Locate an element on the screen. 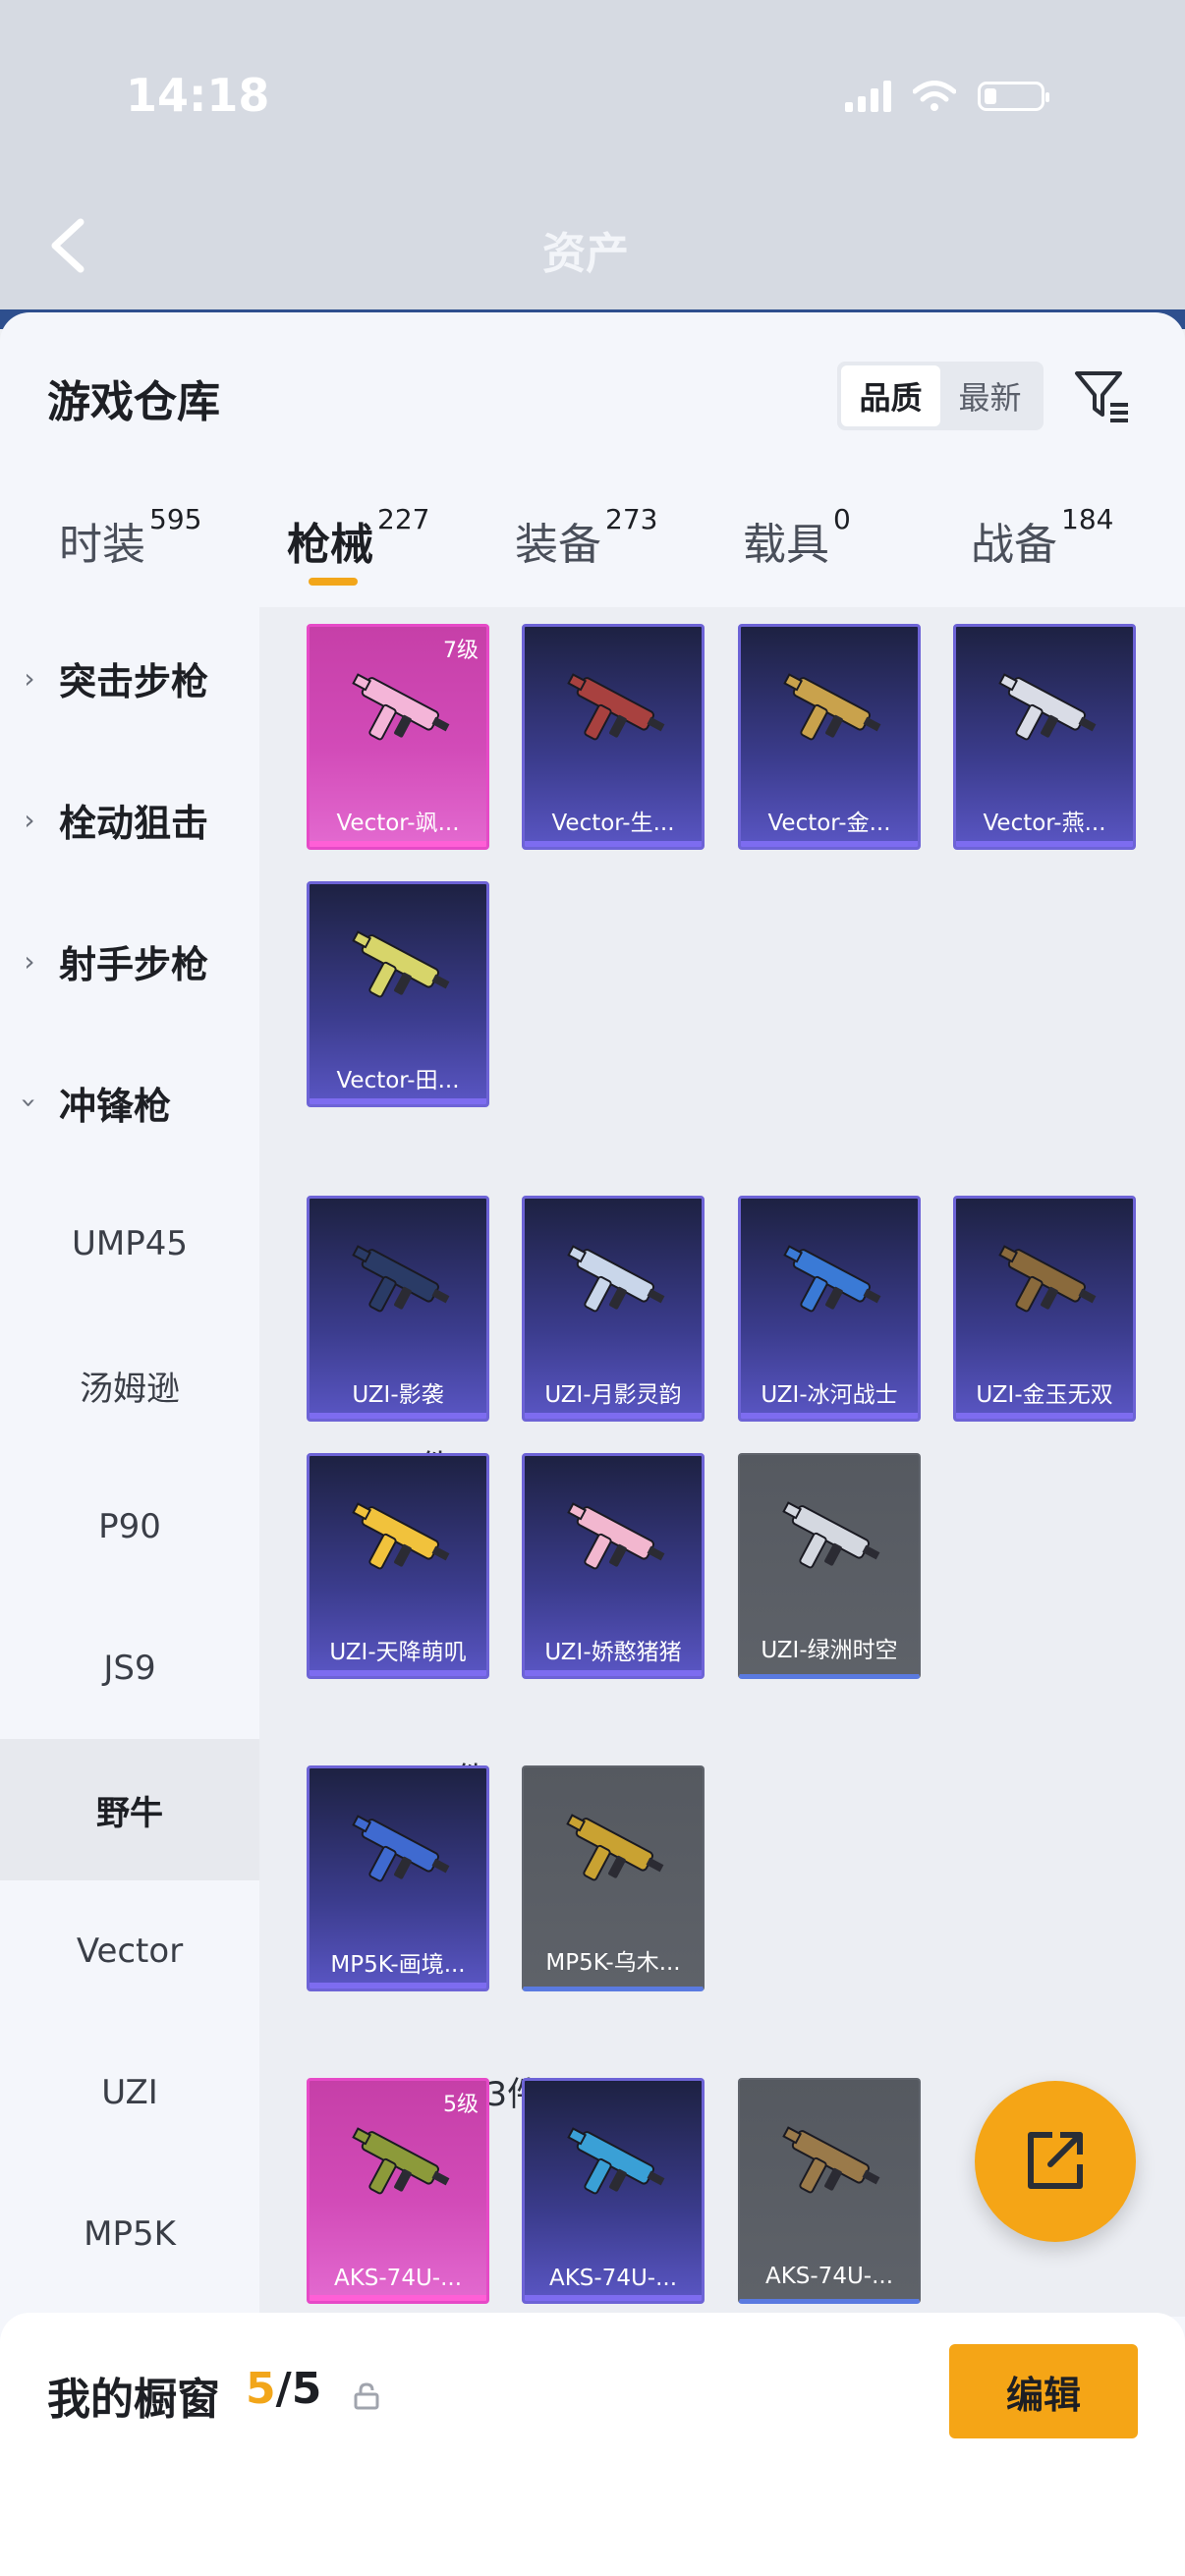  weapon-card: UZI-冰河战士 is located at coordinates (830, 1309).